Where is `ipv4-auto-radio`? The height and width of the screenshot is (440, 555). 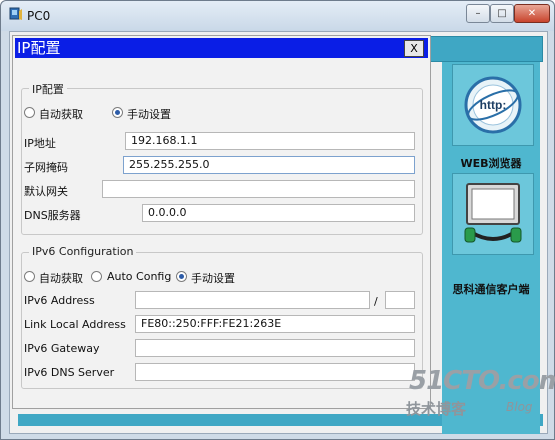 ipv4-auto-radio is located at coordinates (29, 112).